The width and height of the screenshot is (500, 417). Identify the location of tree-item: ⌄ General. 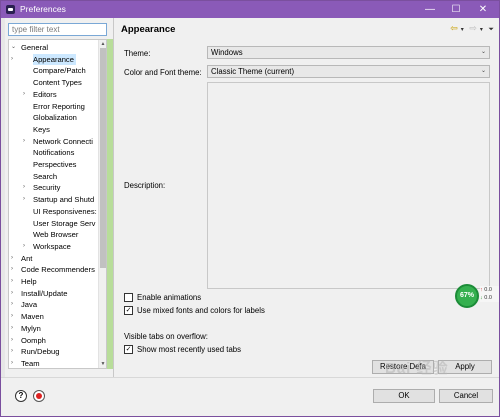
(29, 48).